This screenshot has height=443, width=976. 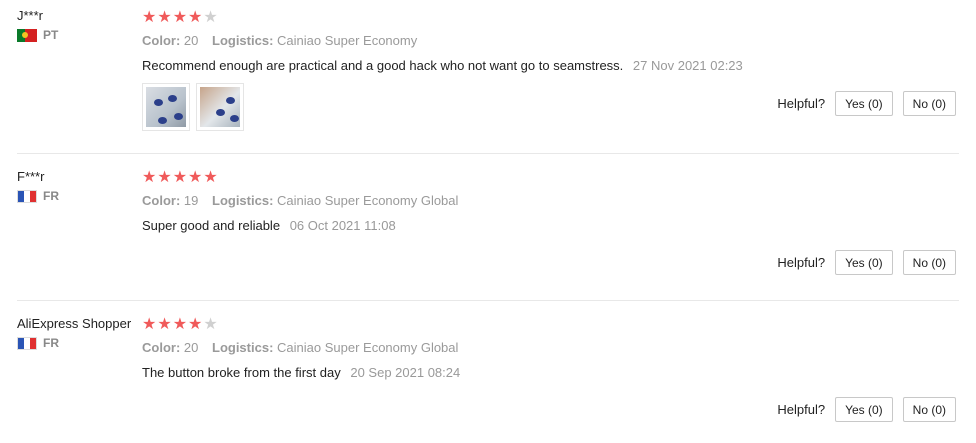 What do you see at coordinates (342, 225) in the screenshot?
I see `review-date: 06 Oct 2021 11:08` at bounding box center [342, 225].